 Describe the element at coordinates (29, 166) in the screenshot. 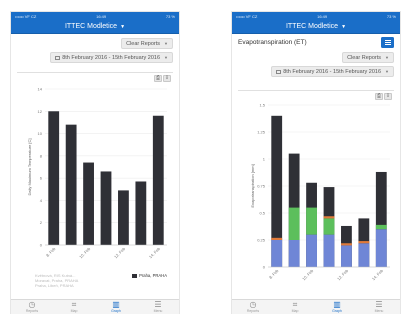

I see `y-axis-label: Daily Maximum Temperature [C]` at that location.